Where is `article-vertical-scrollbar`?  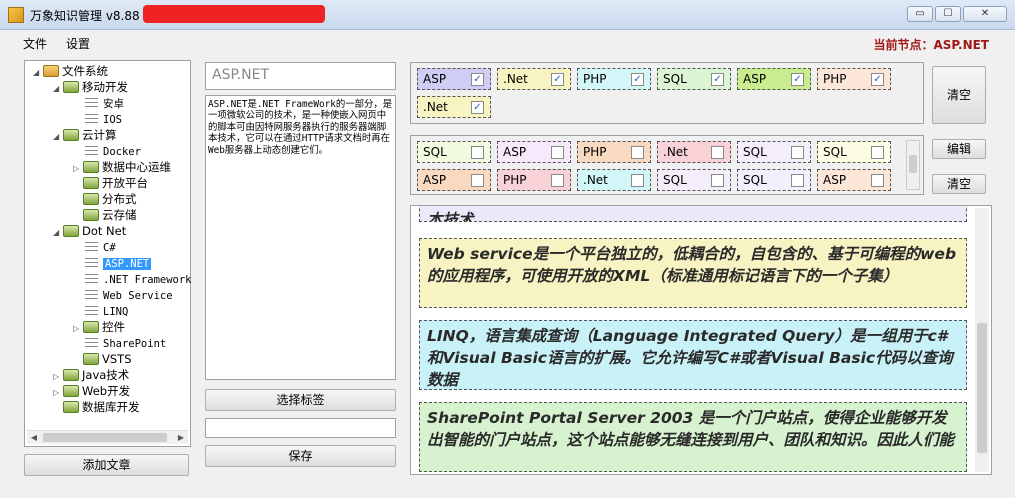 article-vertical-scrollbar is located at coordinates (982, 340).